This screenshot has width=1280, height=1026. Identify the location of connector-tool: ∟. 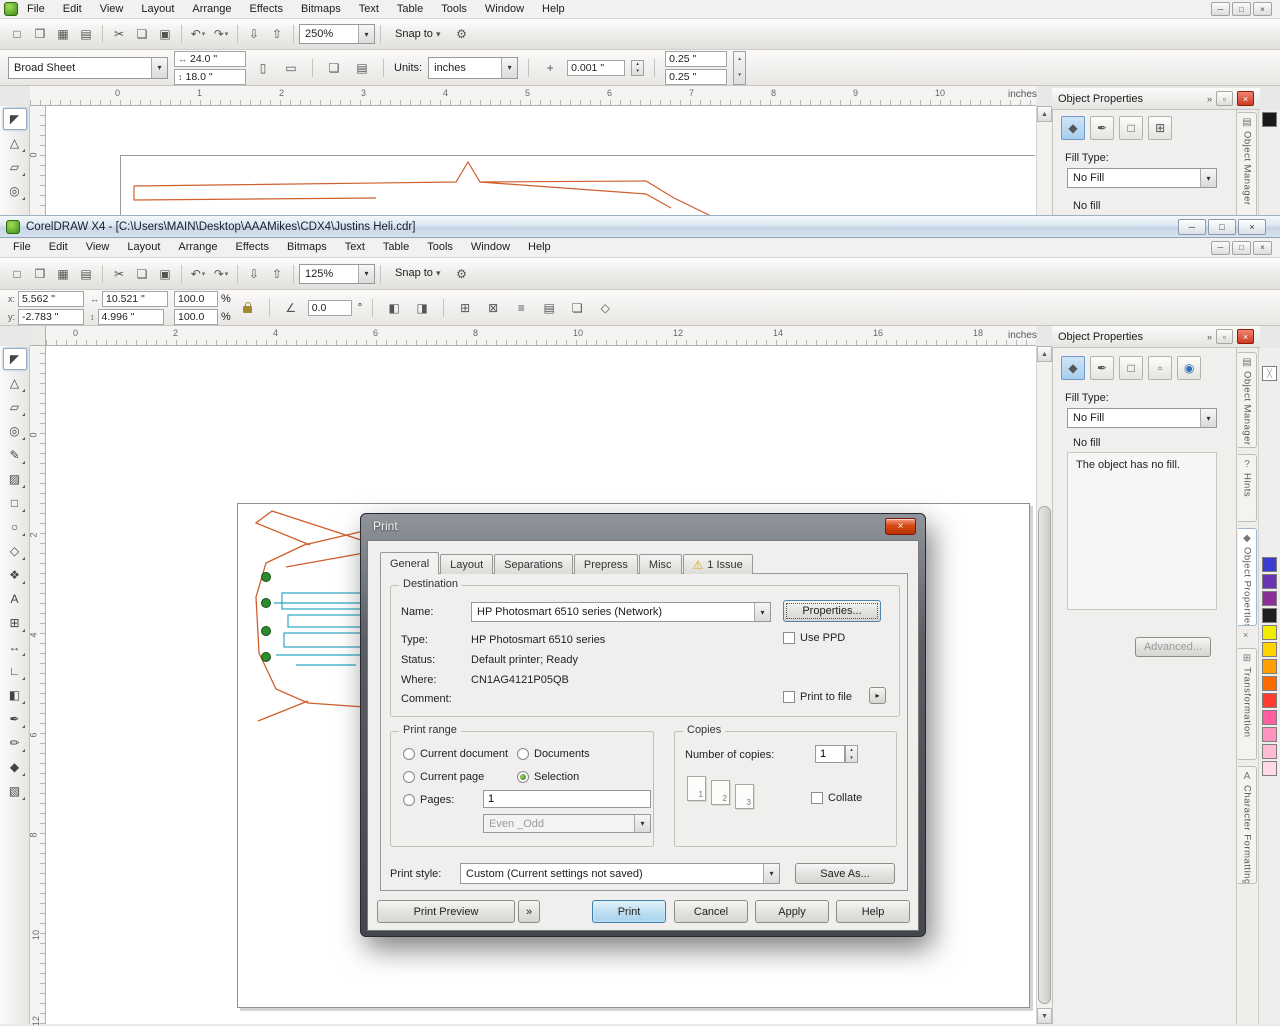
(15, 671).